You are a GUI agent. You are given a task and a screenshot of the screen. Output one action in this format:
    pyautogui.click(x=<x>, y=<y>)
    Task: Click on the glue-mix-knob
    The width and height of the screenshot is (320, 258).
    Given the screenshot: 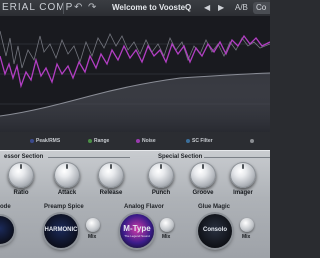 What is the action you would take?
    pyautogui.click(x=247, y=225)
    